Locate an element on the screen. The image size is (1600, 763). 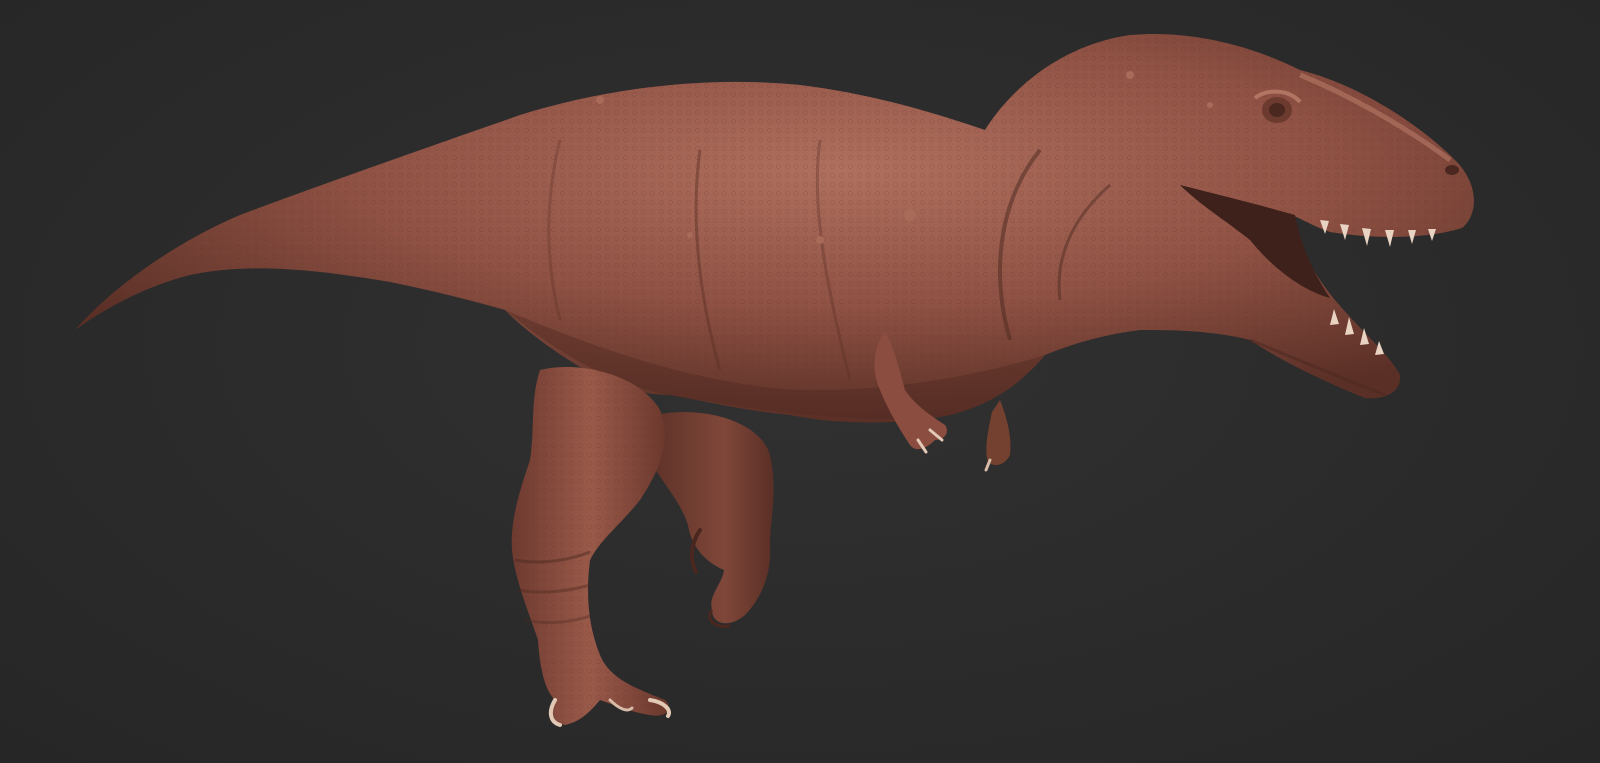
near-leg is located at coordinates (591, 546).